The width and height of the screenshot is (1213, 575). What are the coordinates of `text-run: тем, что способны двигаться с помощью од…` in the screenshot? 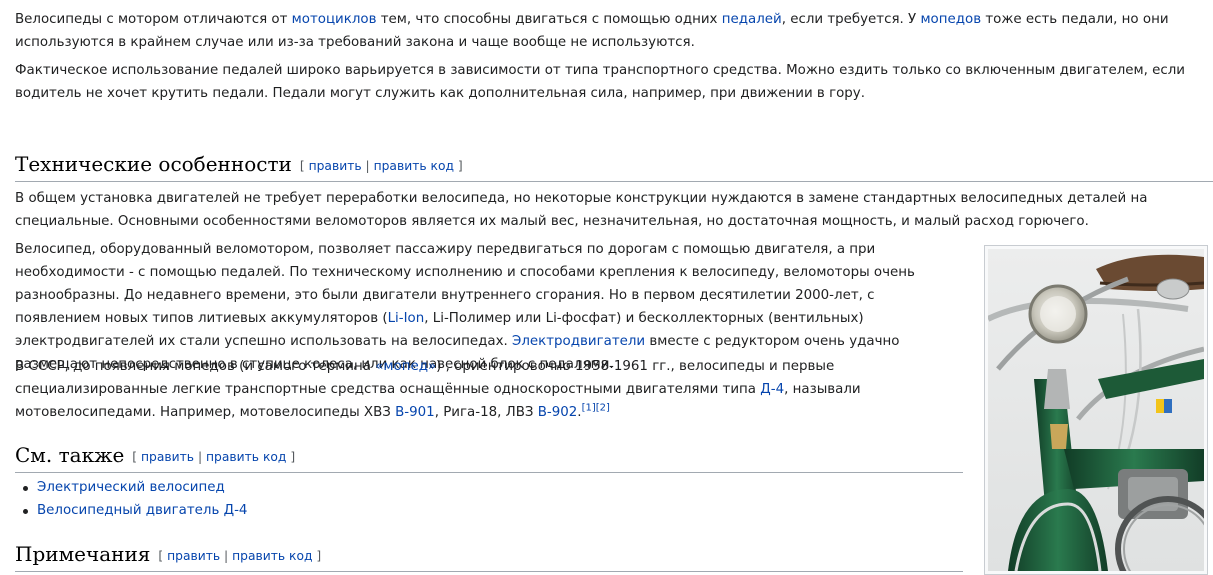 It's located at (549, 19).